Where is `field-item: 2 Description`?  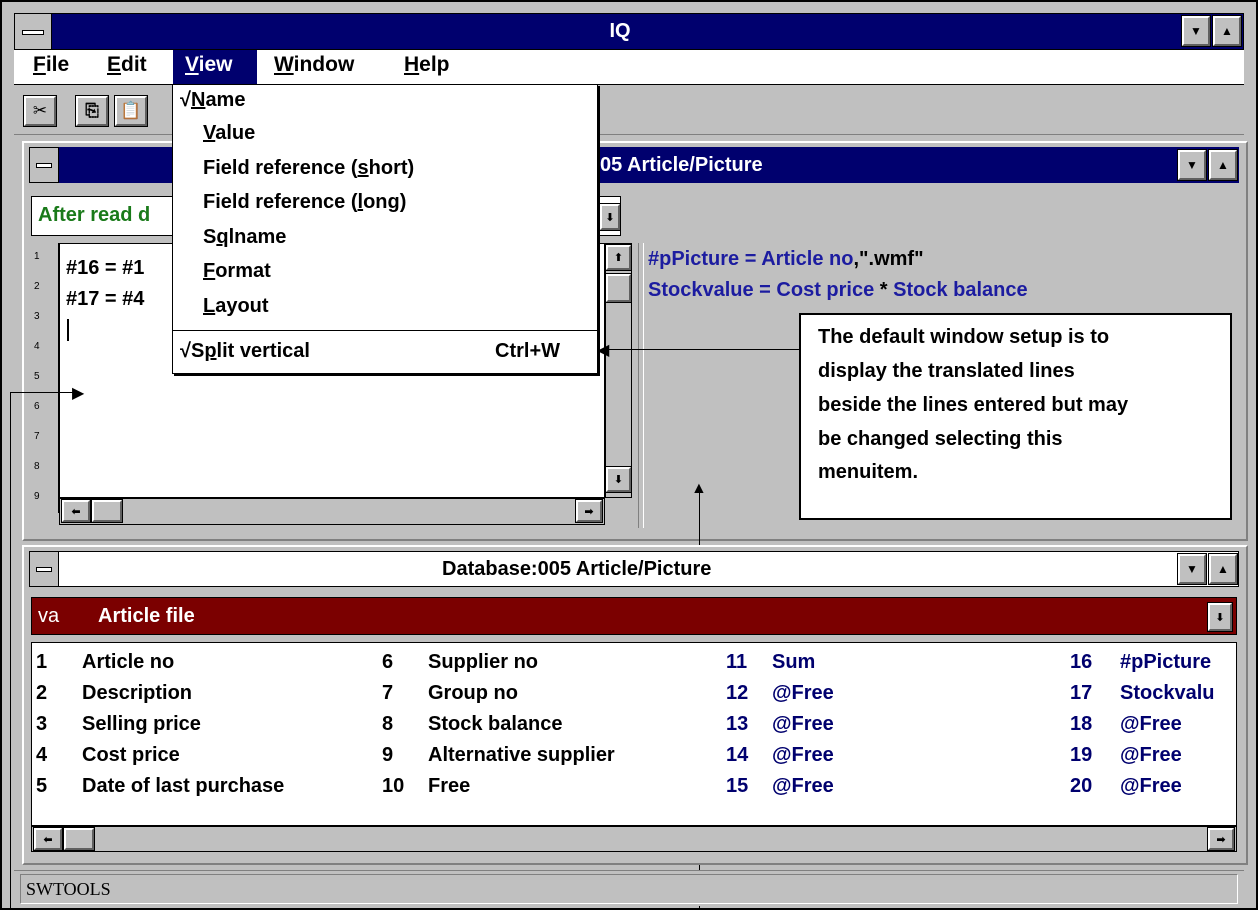
field-item: 2 Description is located at coordinates (114, 693).